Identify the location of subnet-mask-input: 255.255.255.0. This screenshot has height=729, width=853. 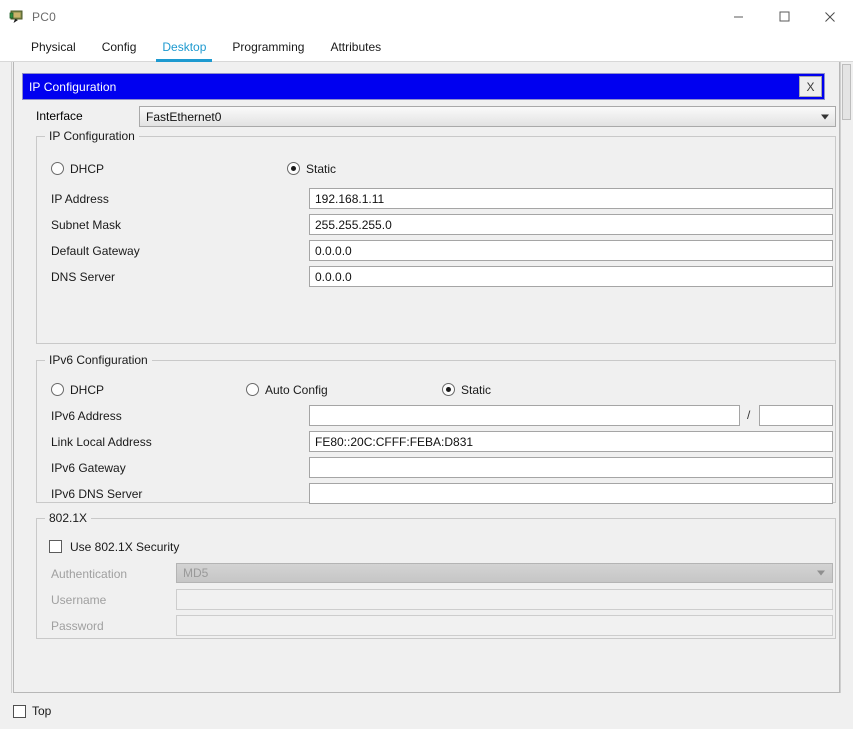
(571, 224).